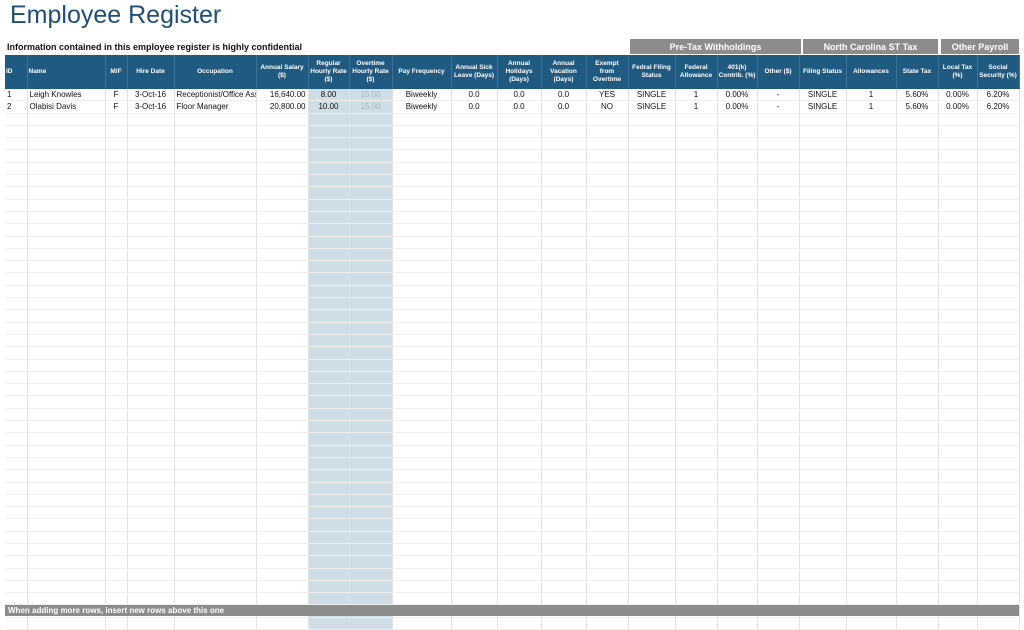 The width and height of the screenshot is (1024, 630). What do you see at coordinates (778, 95) in the screenshot?
I see `table-cell: -` at bounding box center [778, 95].